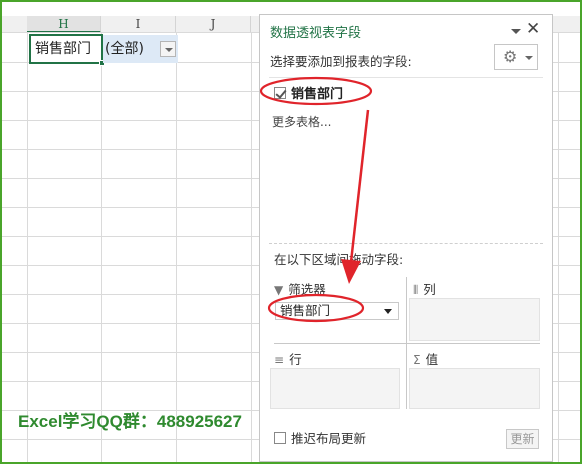  What do you see at coordinates (288, 358) in the screenshot?
I see `rows-area-title: ≡ 行` at bounding box center [288, 358].